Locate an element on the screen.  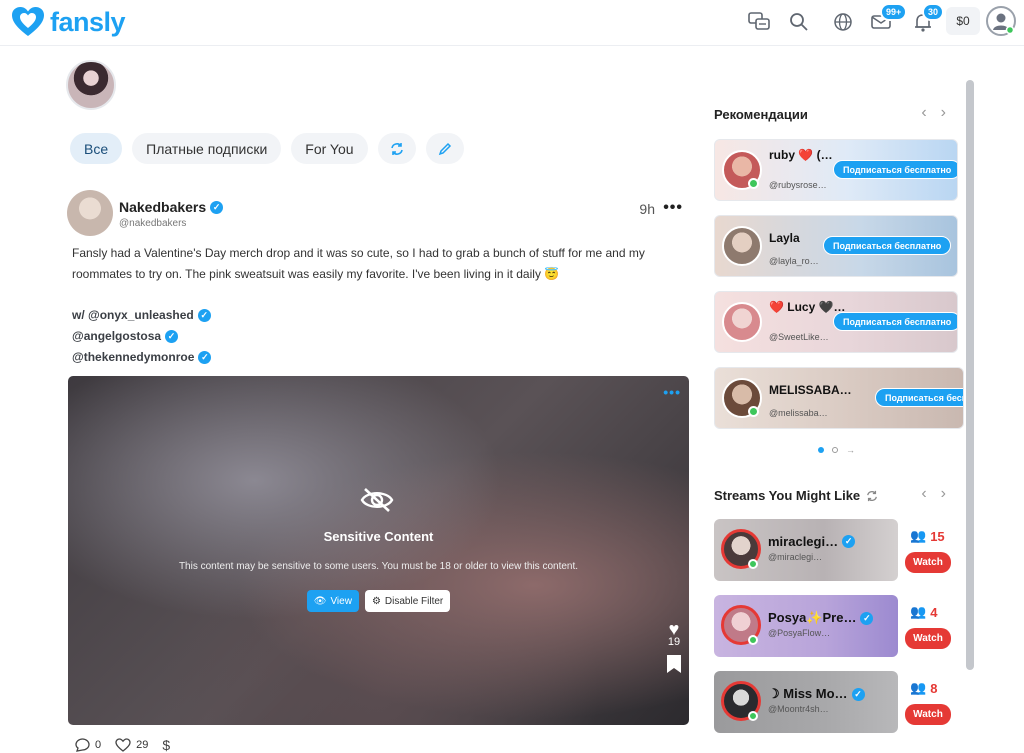
streams-title: Streams You Might Like is located at coordinates (796, 495).